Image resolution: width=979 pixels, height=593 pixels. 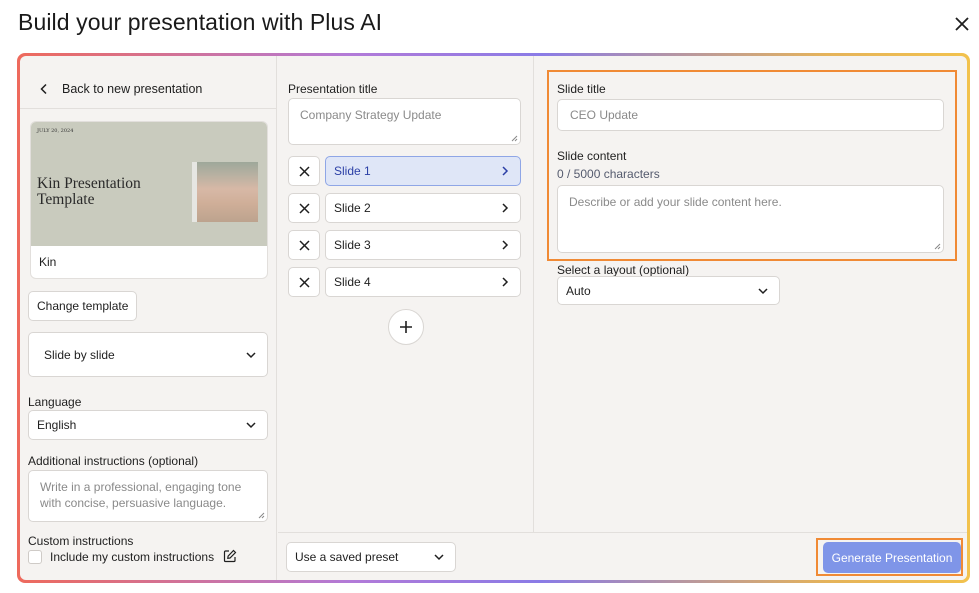 I want to click on preset-select: Use a saved preset, so click(x=371, y=557).